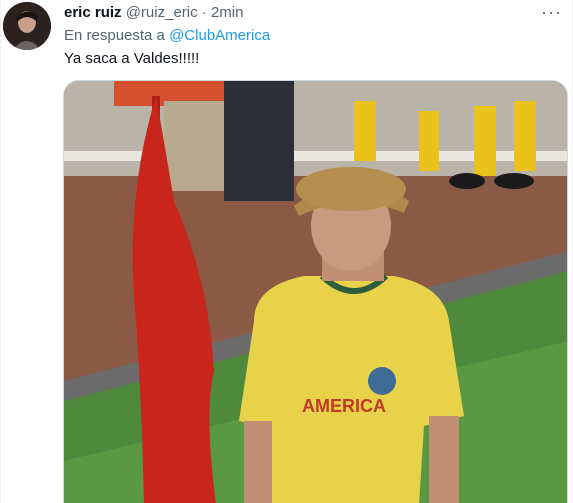 The height and width of the screenshot is (503, 573). Describe the element at coordinates (219, 35) in the screenshot. I see `reply-mention-link: @ClubAmerica` at that location.